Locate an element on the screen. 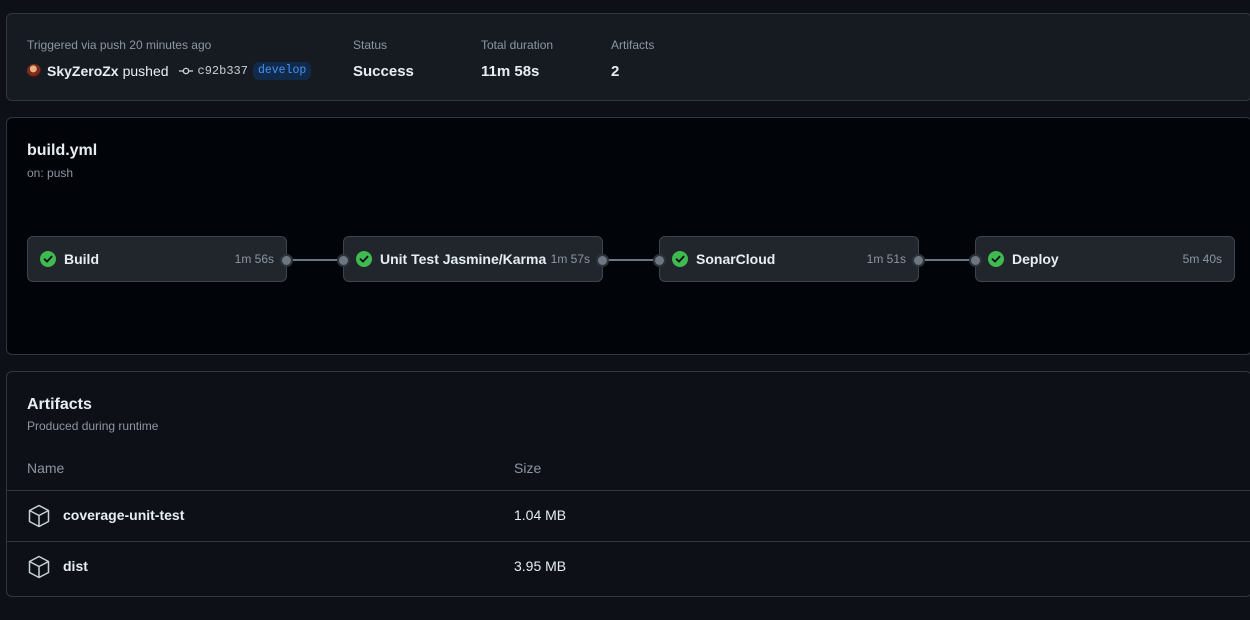  job-name: Build is located at coordinates (81, 259).